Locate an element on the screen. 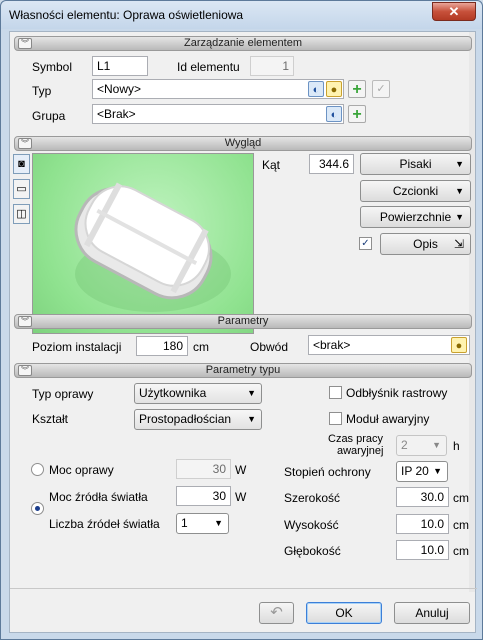 The image size is (483, 640). id-label: Id elementu is located at coordinates (208, 67).